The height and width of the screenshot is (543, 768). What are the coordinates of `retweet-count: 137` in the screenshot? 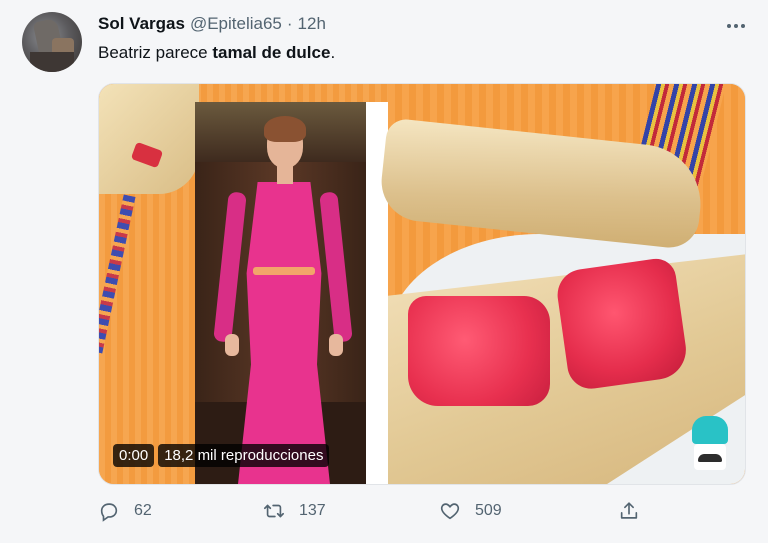 It's located at (312, 510).